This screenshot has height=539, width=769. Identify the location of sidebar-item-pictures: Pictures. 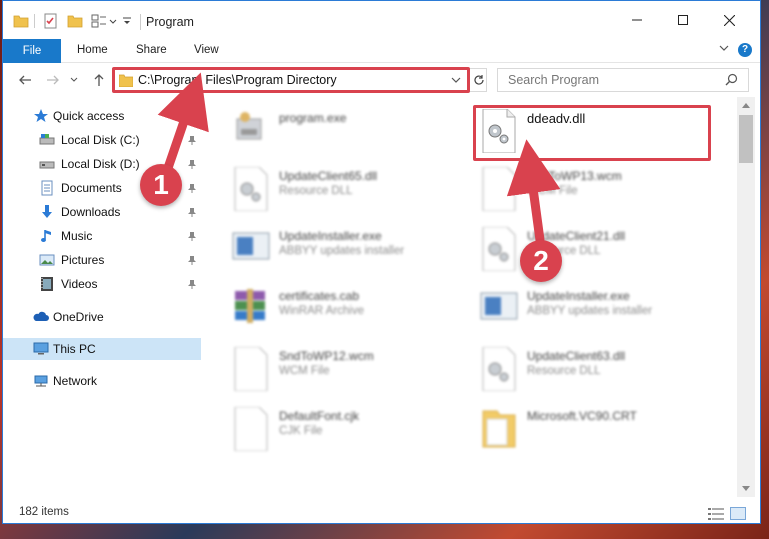
(102, 260).